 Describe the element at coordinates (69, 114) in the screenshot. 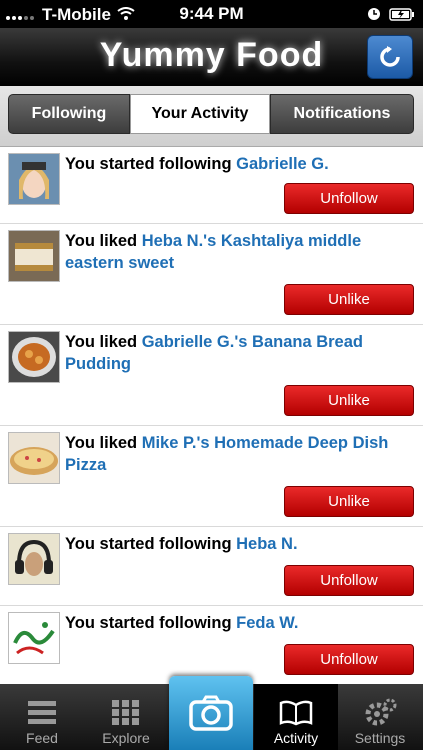

I see `tab-following: Following` at that location.